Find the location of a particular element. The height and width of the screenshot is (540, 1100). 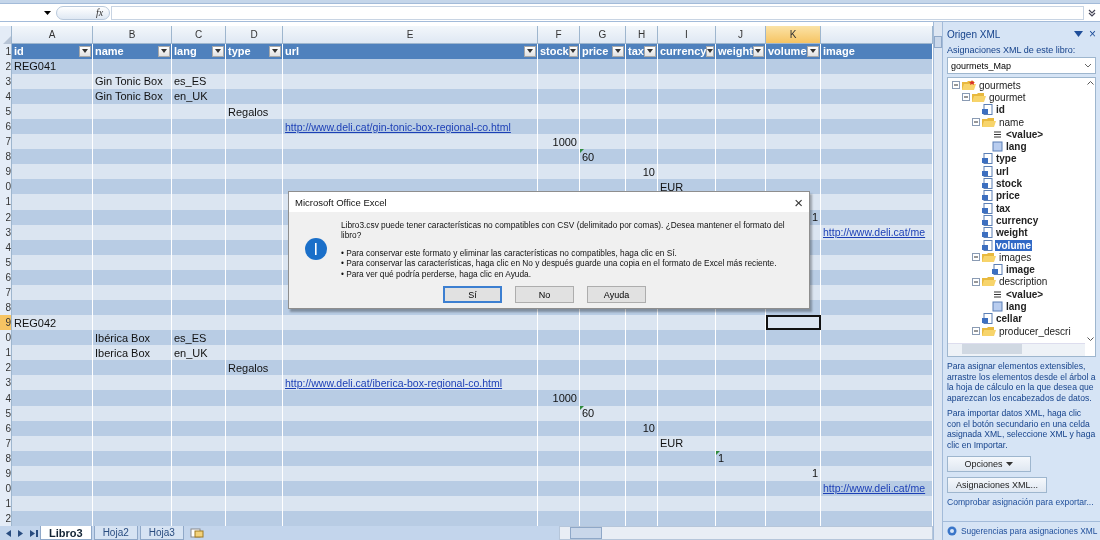

tree-item: images is located at coordinates (1015, 257).